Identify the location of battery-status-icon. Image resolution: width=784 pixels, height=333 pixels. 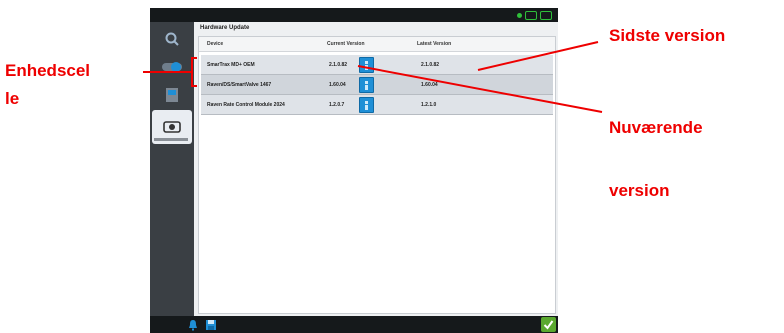
(546, 15).